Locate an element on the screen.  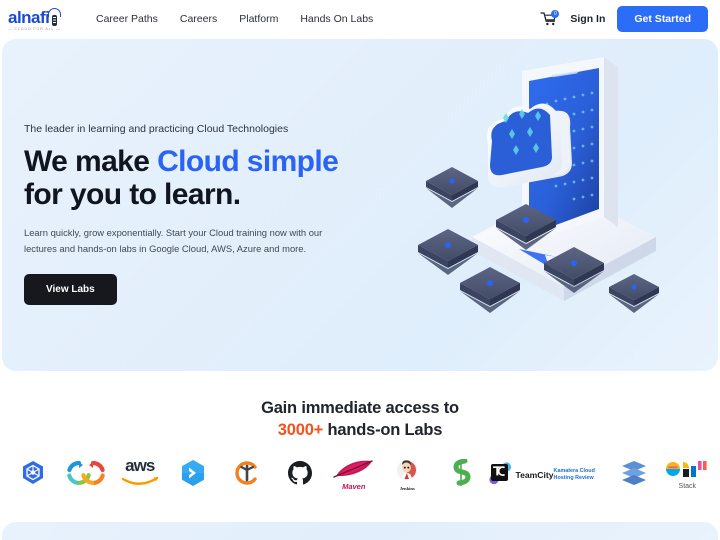
jenkins-wordmark: Jenkins is located at coordinates (407, 488).